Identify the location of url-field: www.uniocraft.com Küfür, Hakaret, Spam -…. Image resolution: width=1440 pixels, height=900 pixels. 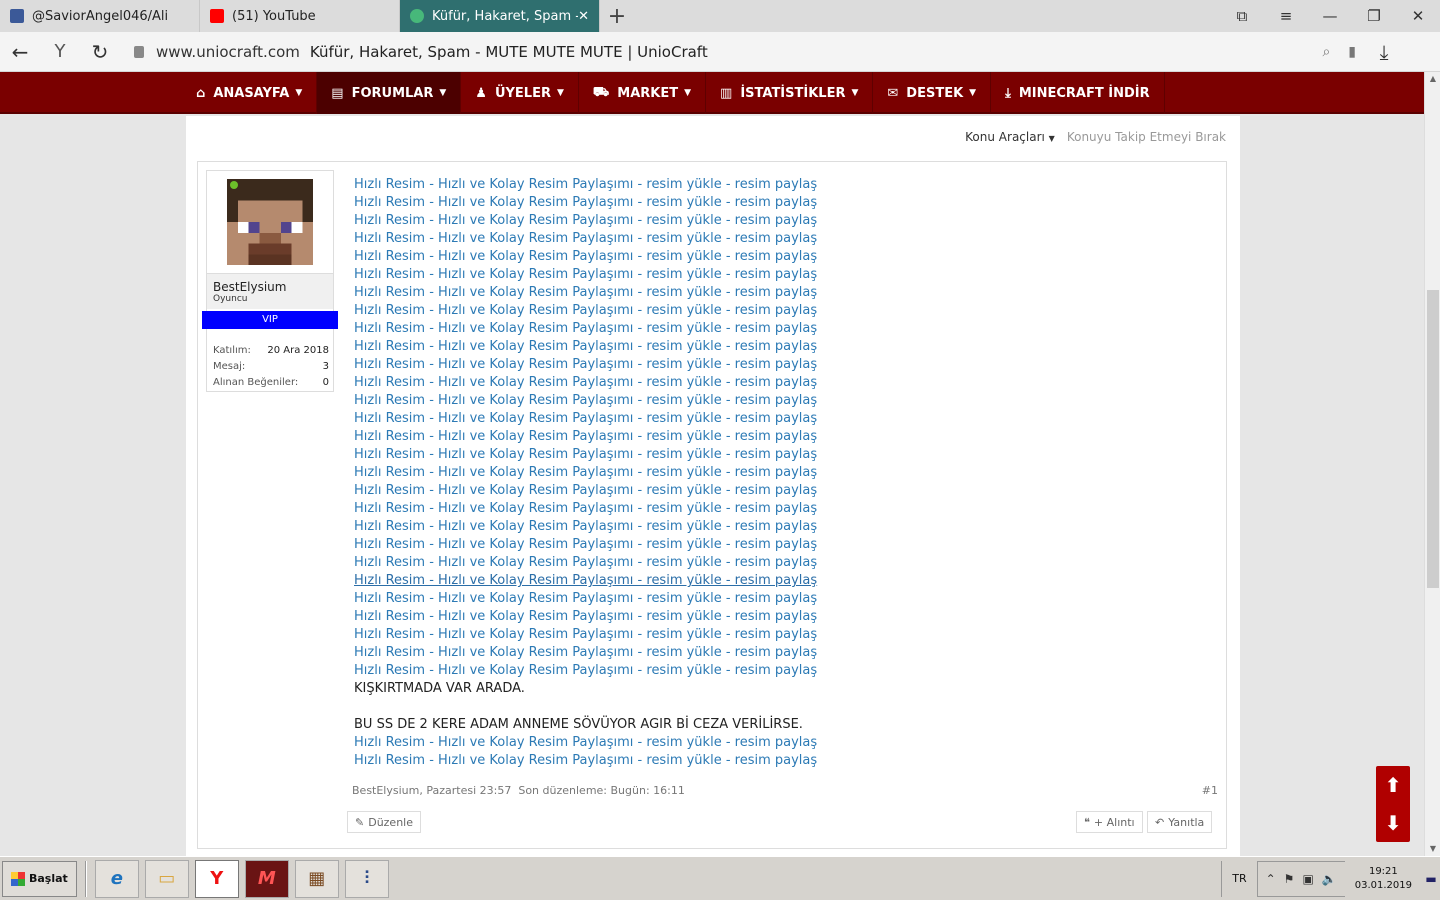
(749, 52).